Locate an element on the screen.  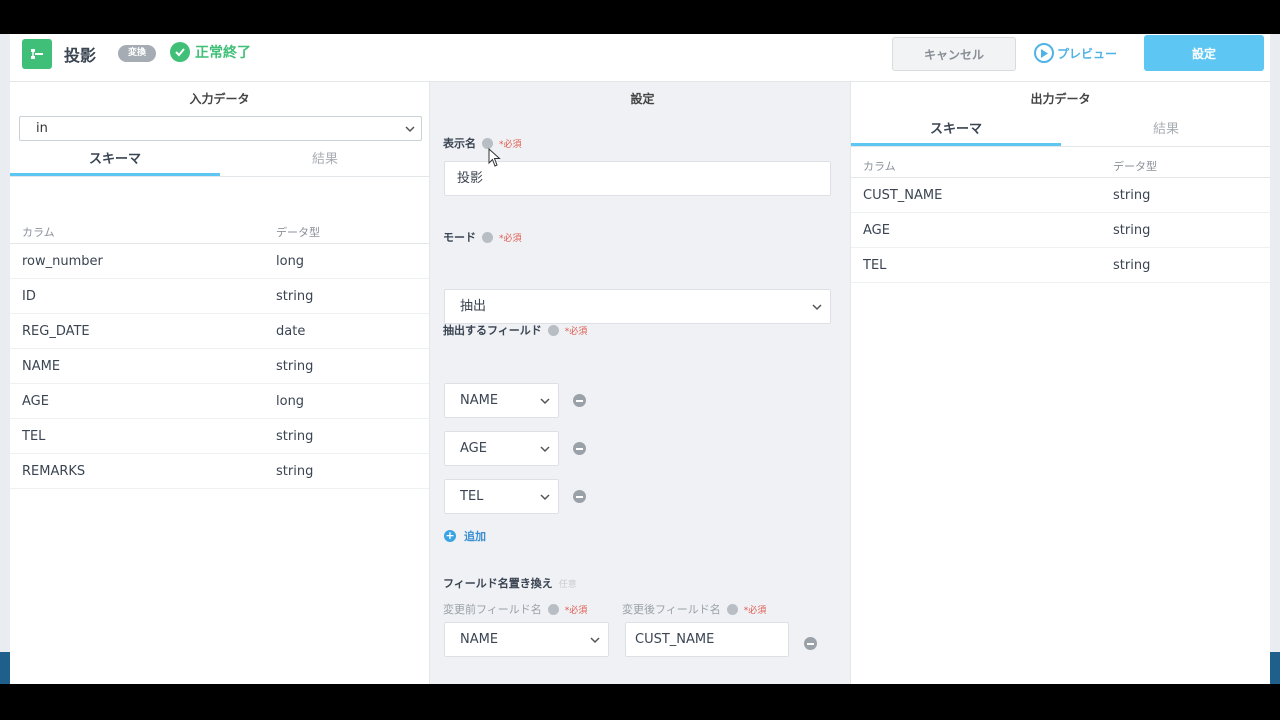
preview-button: プレビュー is located at coordinates (1075, 53).